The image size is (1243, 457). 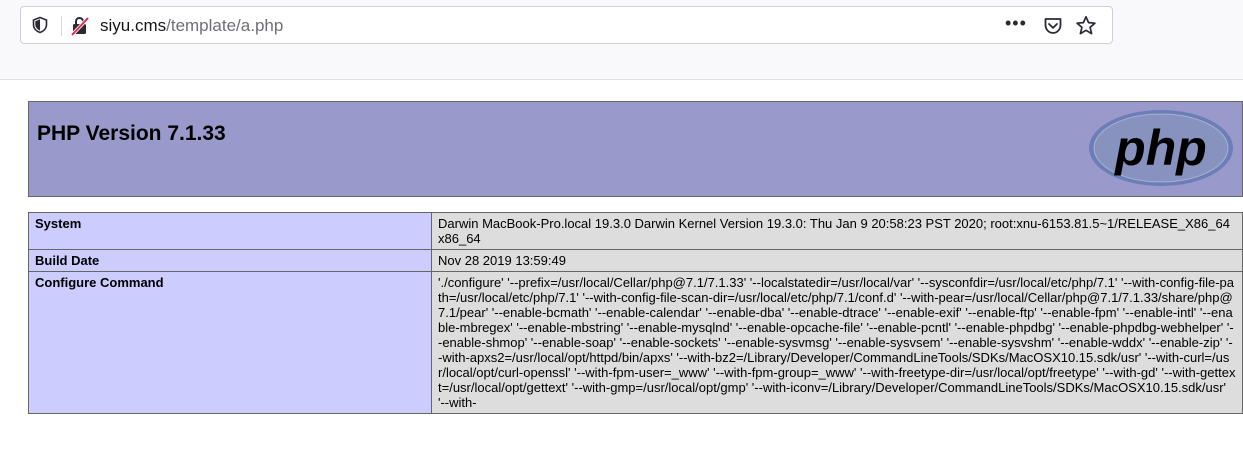 What do you see at coordinates (131, 133) in the screenshot?
I see `page-title: PHP Version 7.1.33` at bounding box center [131, 133].